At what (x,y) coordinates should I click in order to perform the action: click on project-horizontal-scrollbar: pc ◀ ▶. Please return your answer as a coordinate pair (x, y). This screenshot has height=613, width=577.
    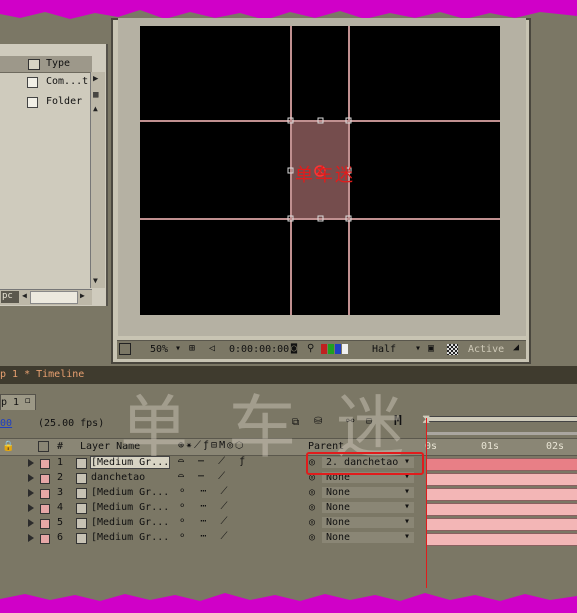
    Looking at the image, I should click on (46, 297).